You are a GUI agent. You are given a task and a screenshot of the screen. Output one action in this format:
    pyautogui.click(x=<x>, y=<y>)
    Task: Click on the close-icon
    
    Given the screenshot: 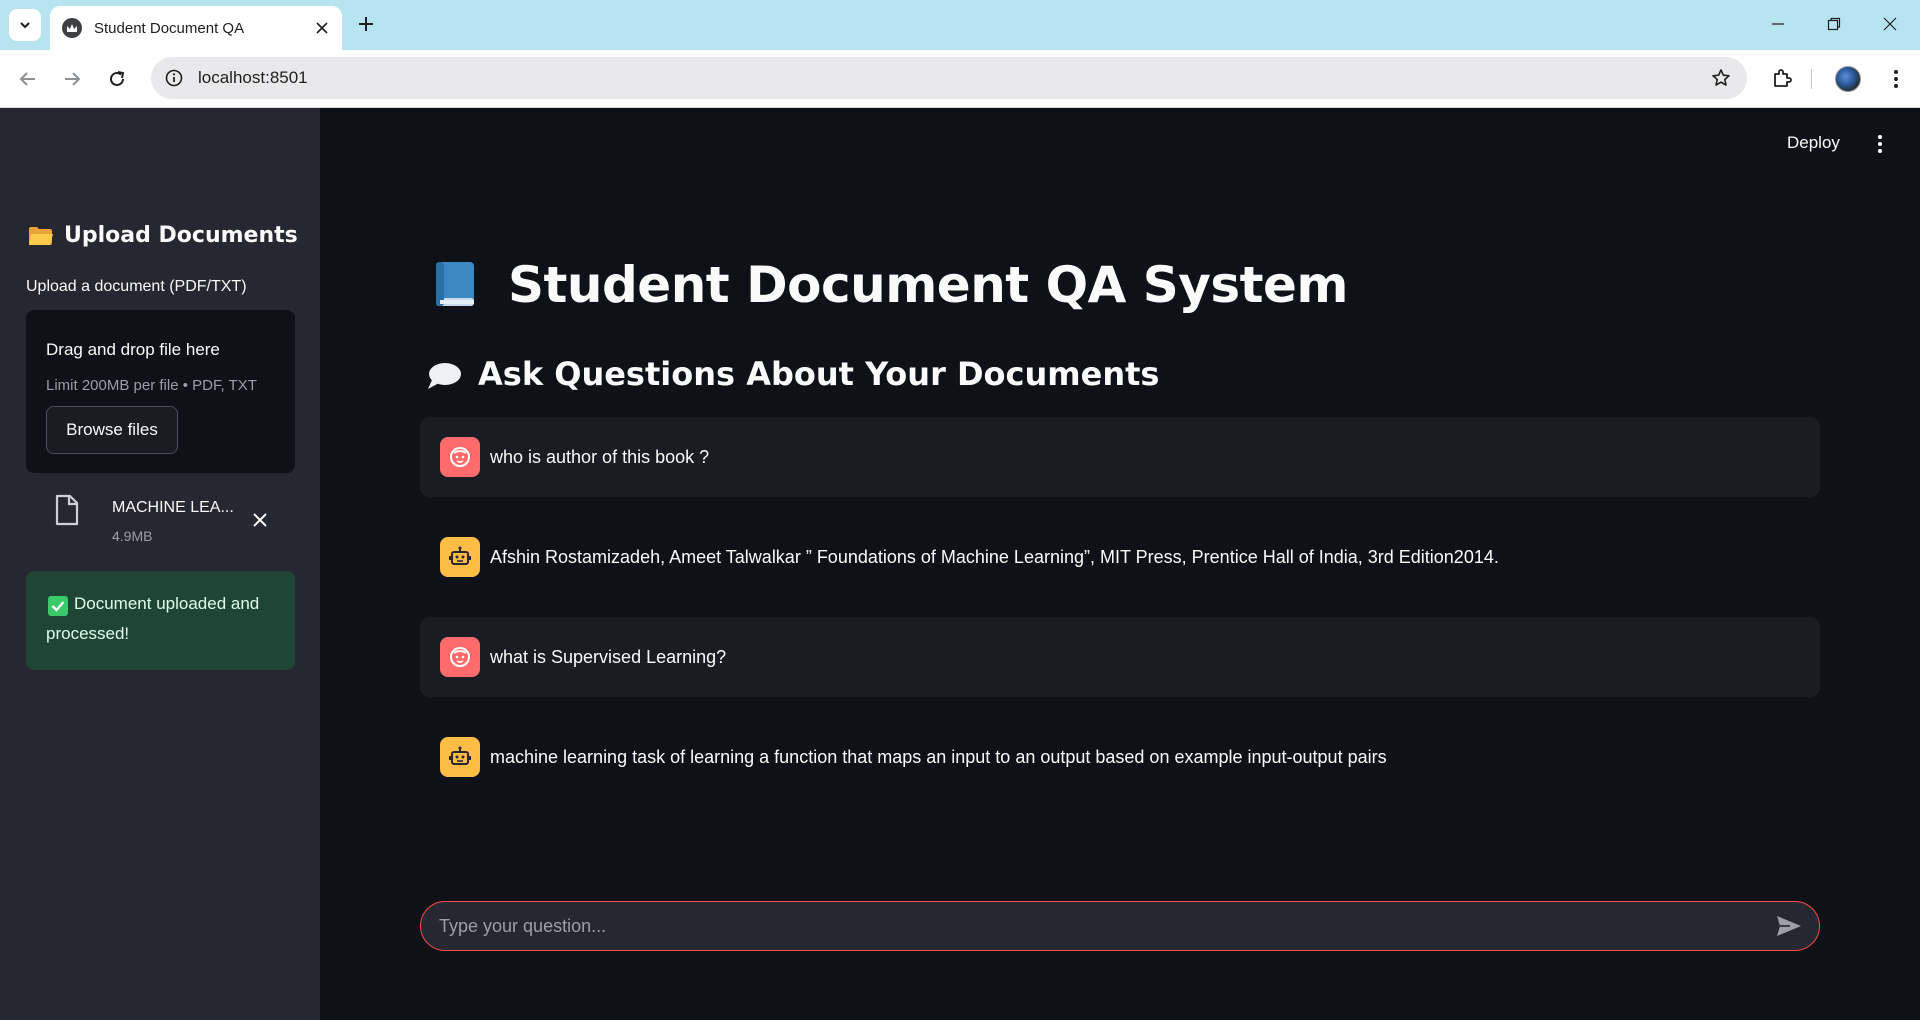 What is the action you would take?
    pyautogui.click(x=1890, y=24)
    